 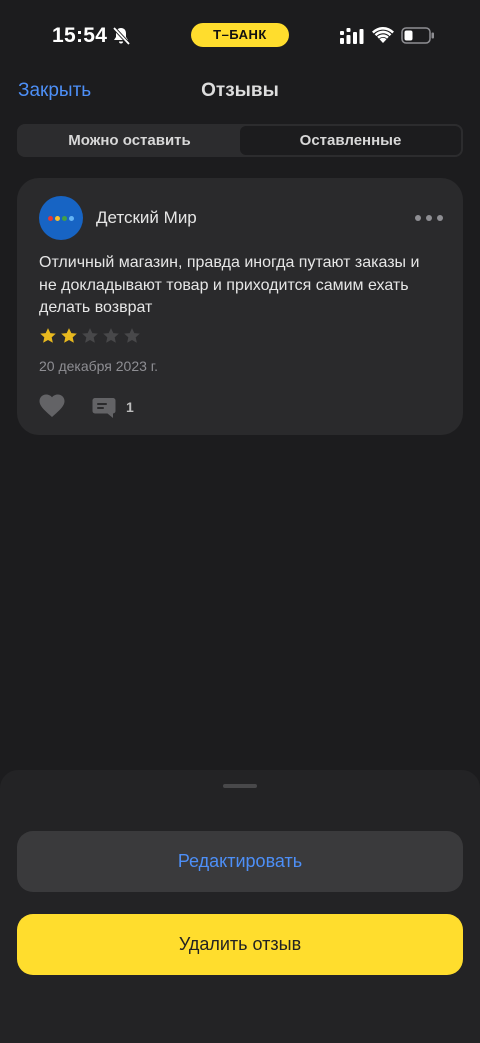 I want to click on status-time: 15:54, so click(x=80, y=35).